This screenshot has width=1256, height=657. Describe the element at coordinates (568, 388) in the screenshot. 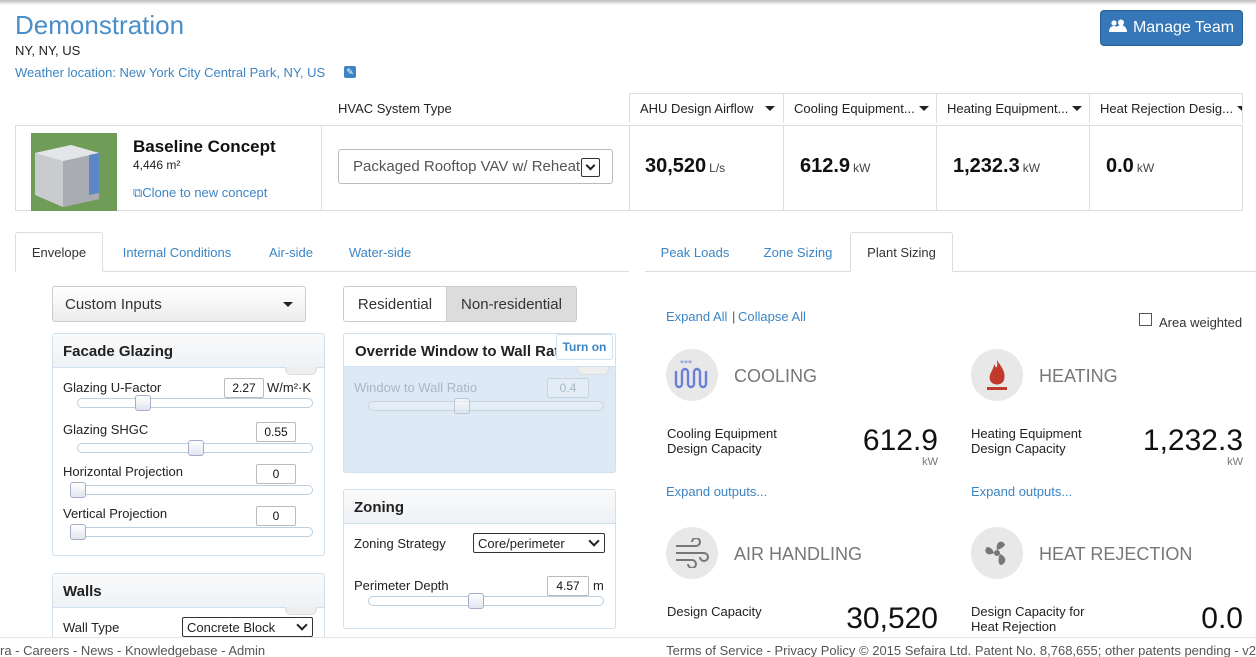

I see `wwr-input: 0.4` at that location.